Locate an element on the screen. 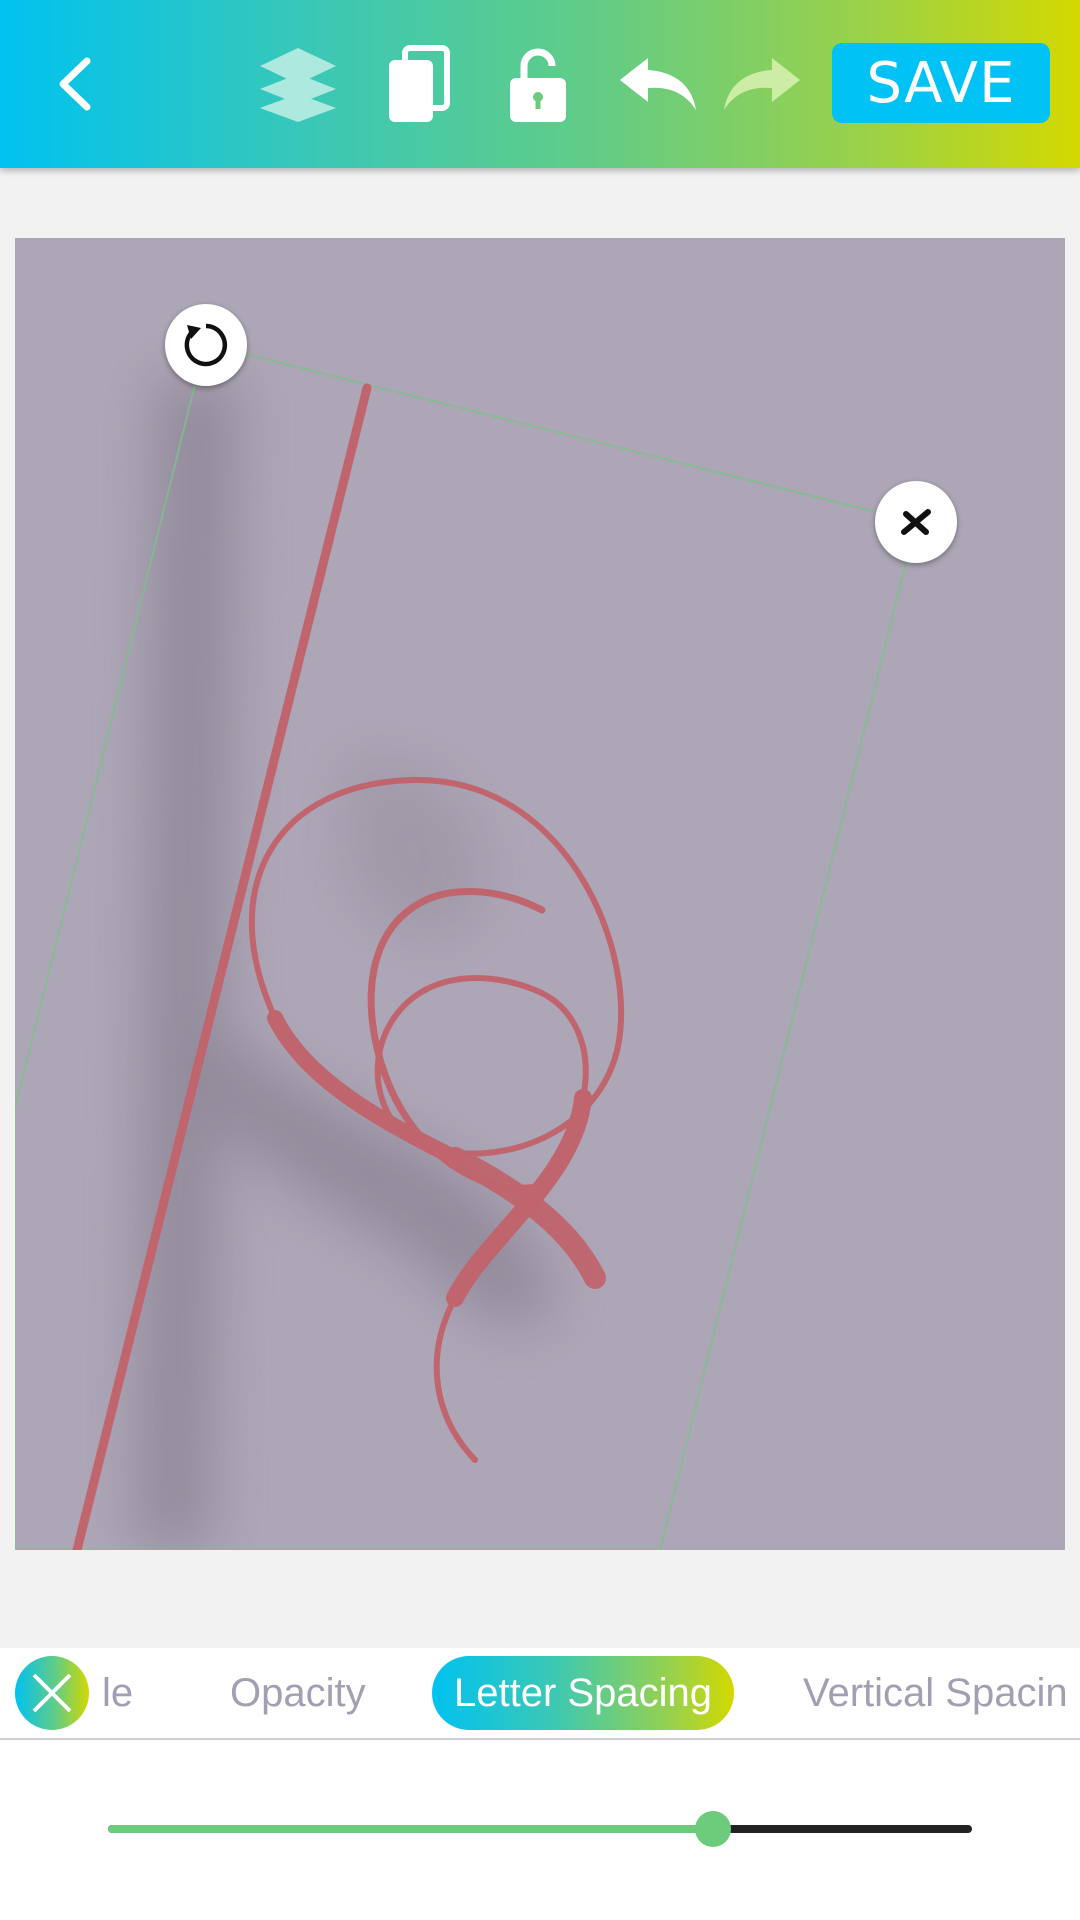  layers-button is located at coordinates (298, 84).